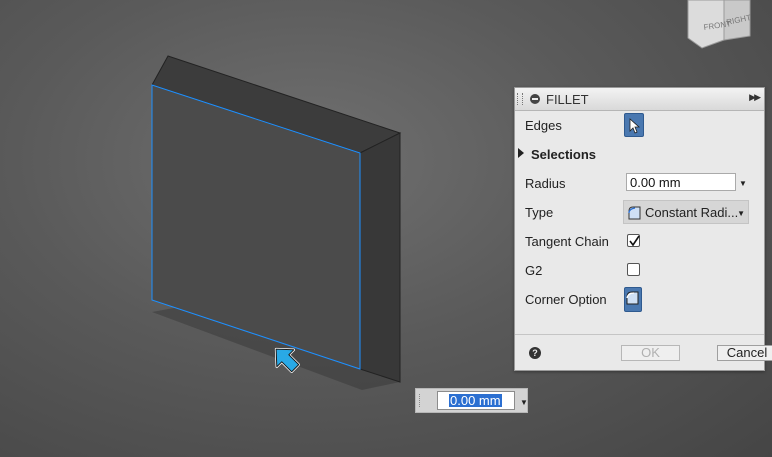 This screenshot has height=457, width=772. I want to click on selections-section: Selections, so click(639, 154).